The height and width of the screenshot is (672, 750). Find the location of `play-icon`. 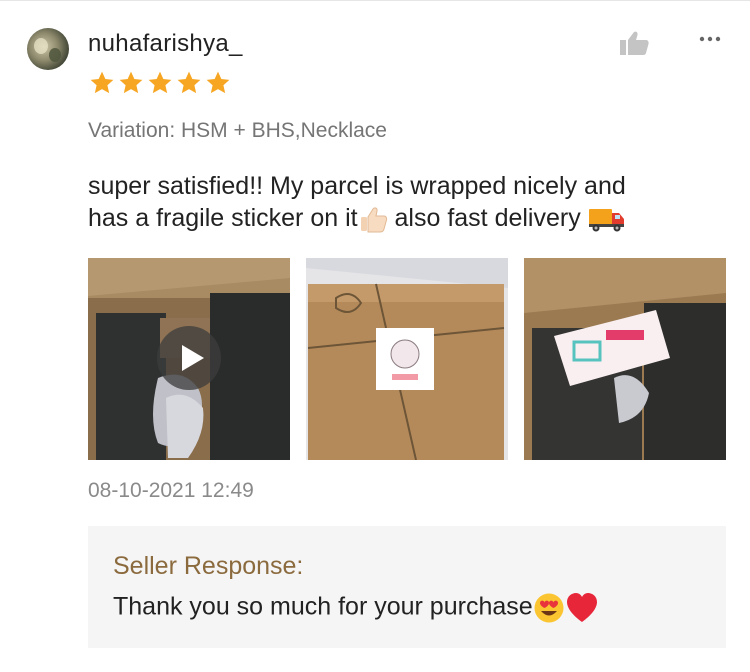

play-icon is located at coordinates (189, 358).